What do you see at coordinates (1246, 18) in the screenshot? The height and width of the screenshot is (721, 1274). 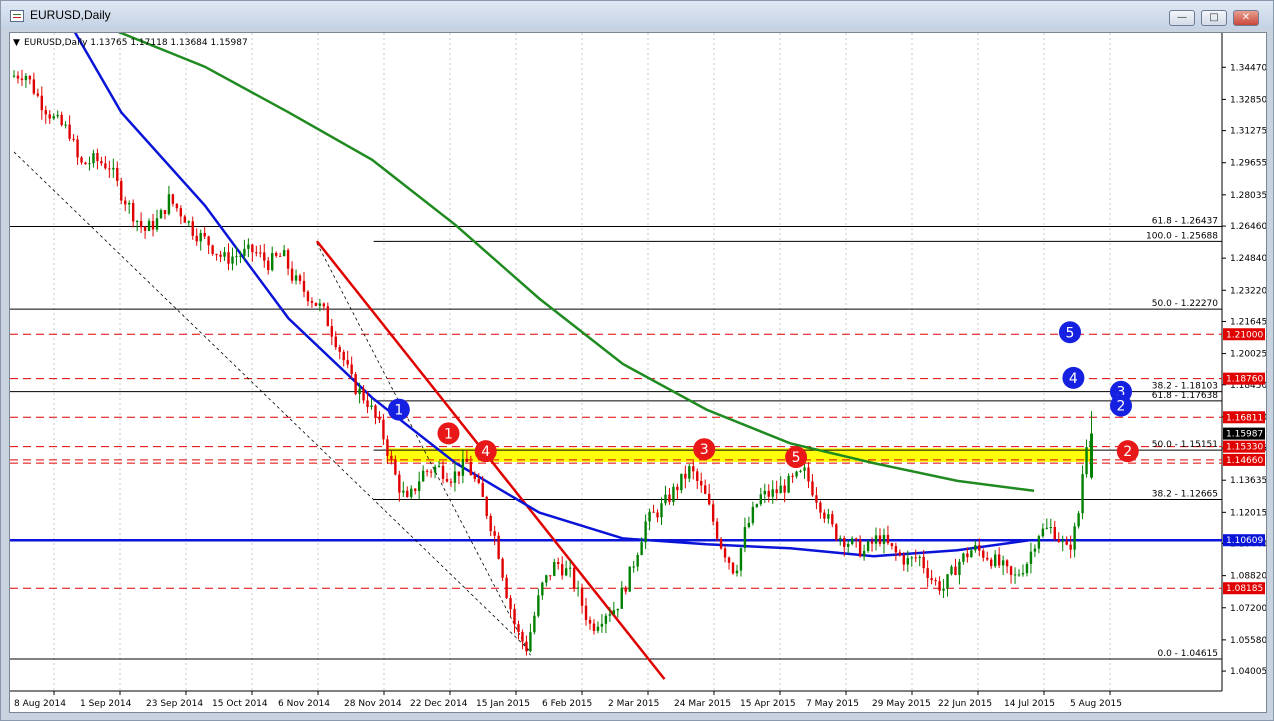 I see `close-button: ✕` at bounding box center [1246, 18].